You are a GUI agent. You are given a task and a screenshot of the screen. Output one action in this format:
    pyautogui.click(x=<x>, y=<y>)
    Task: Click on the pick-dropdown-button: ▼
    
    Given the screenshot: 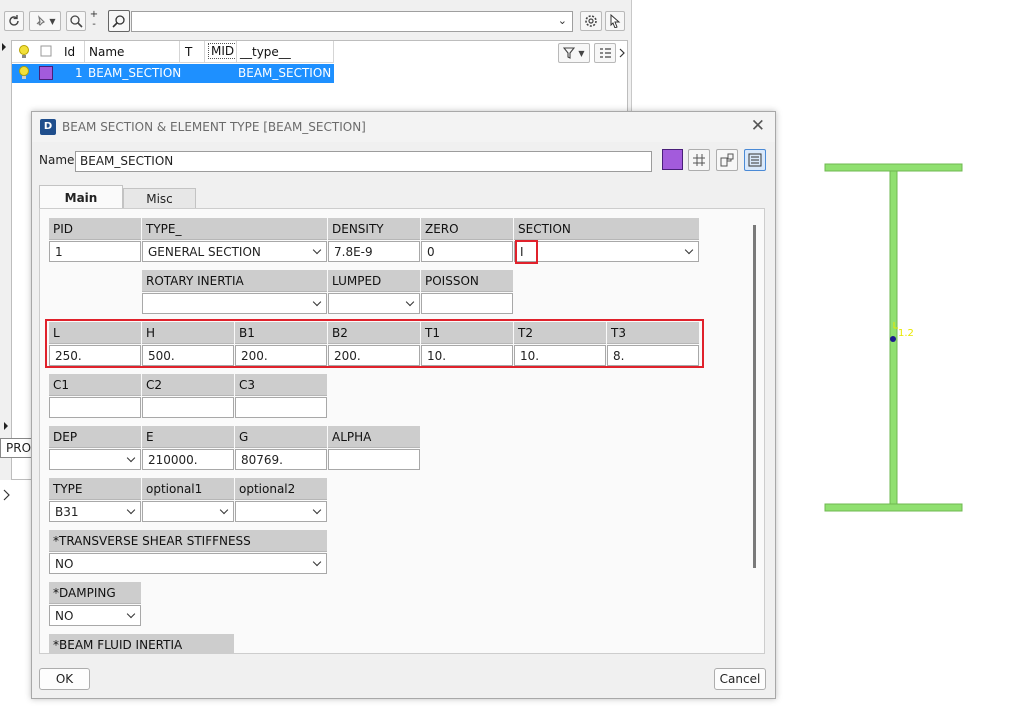 What is the action you would take?
    pyautogui.click(x=45, y=21)
    